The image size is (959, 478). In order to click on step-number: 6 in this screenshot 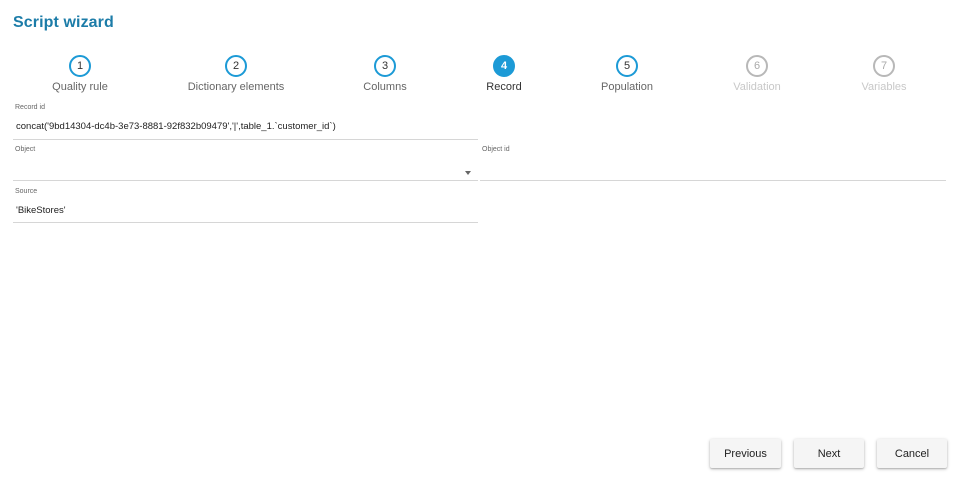, I will do `click(757, 66)`.